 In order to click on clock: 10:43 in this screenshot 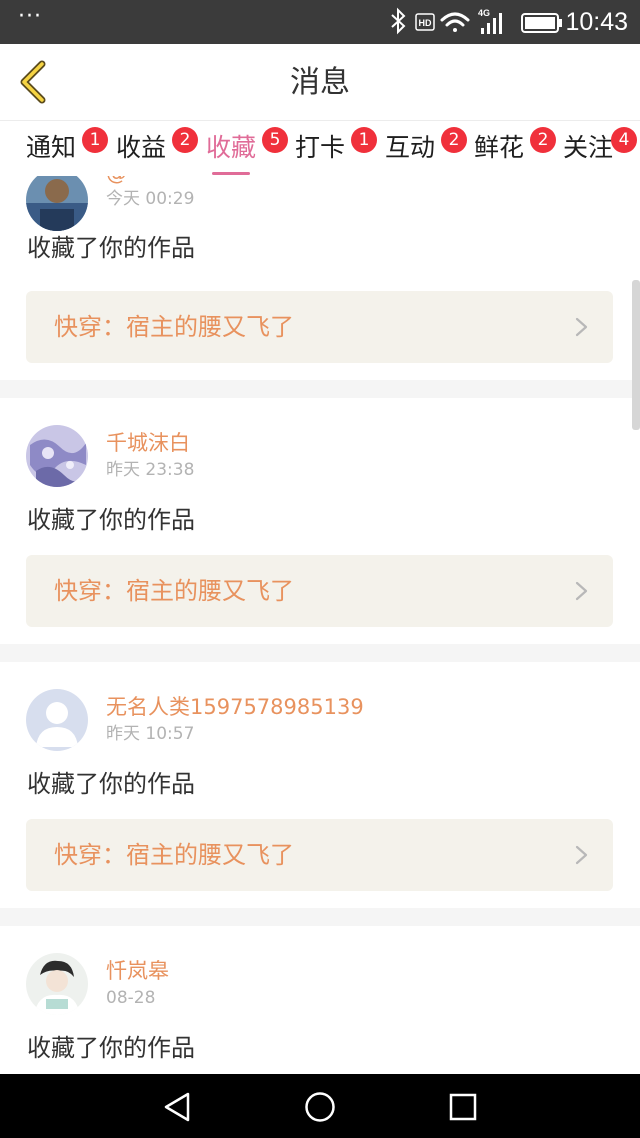, I will do `click(596, 22)`.